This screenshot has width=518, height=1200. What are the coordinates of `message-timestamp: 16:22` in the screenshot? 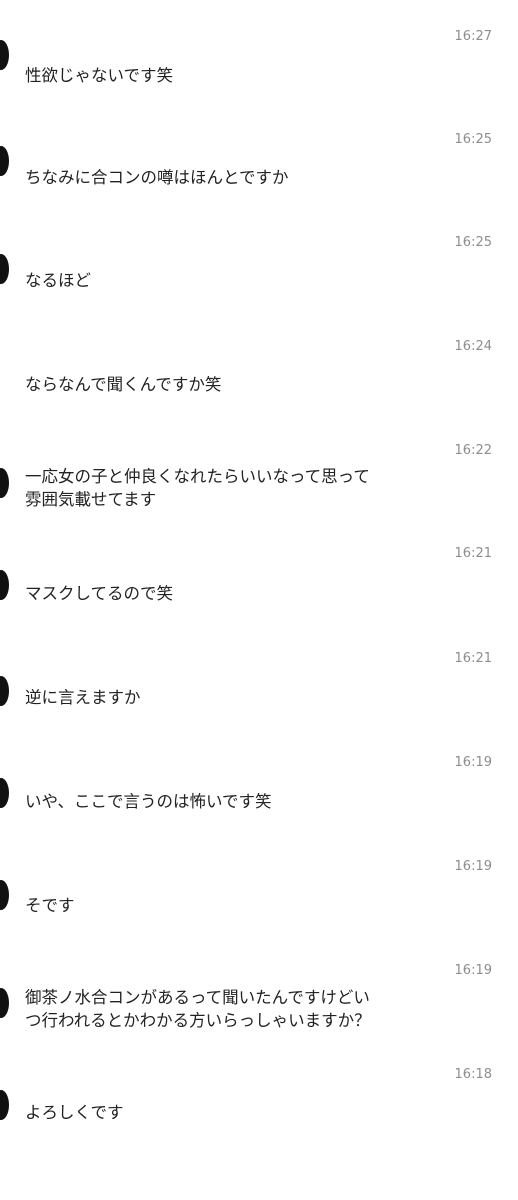 It's located at (473, 450).